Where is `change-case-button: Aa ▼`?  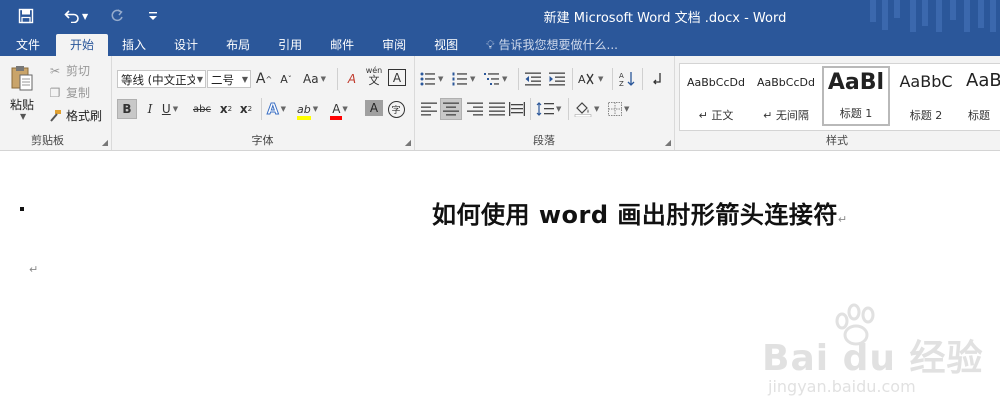
change-case-button: Aa ▼ is located at coordinates (314, 79).